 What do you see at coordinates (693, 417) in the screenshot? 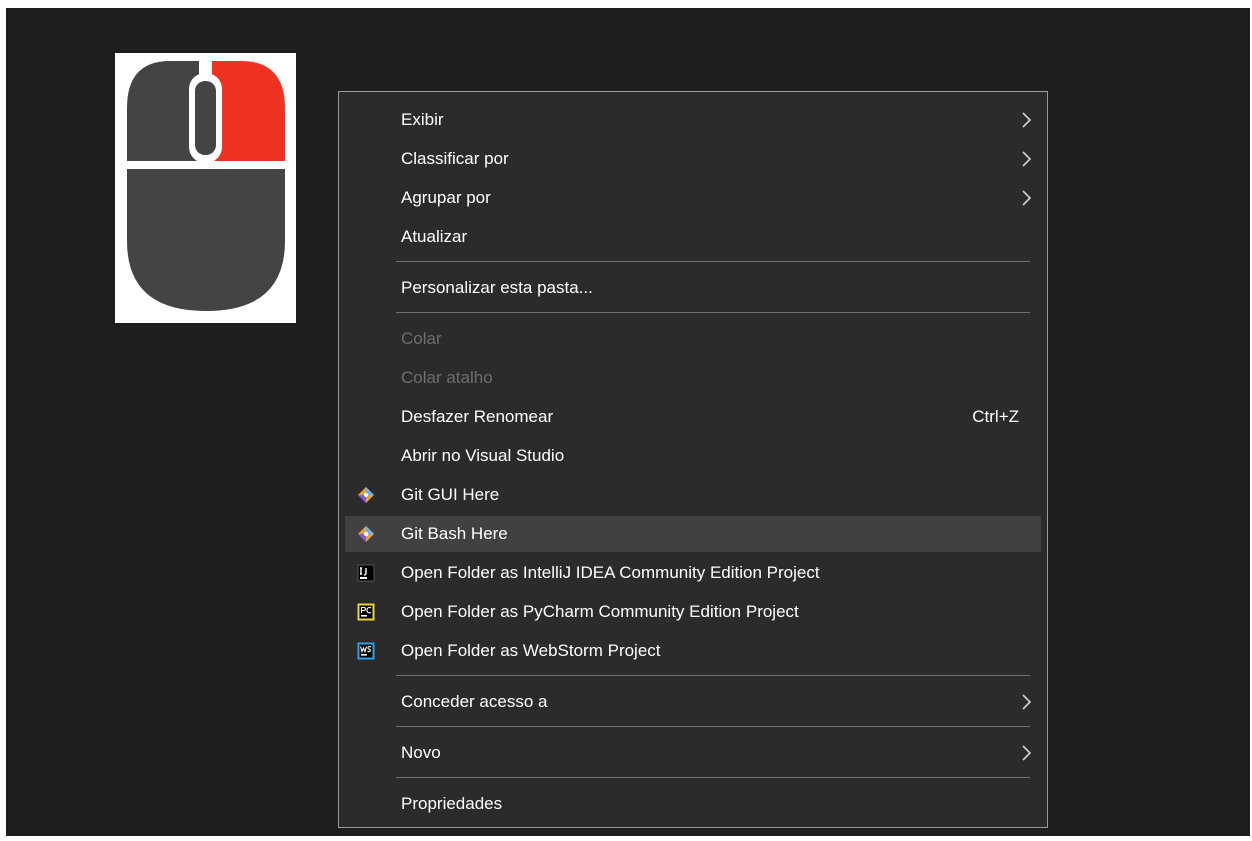
I see `menu-item-desfazer-renomear: Desfazer Renomear Ctrl+Z` at bounding box center [693, 417].